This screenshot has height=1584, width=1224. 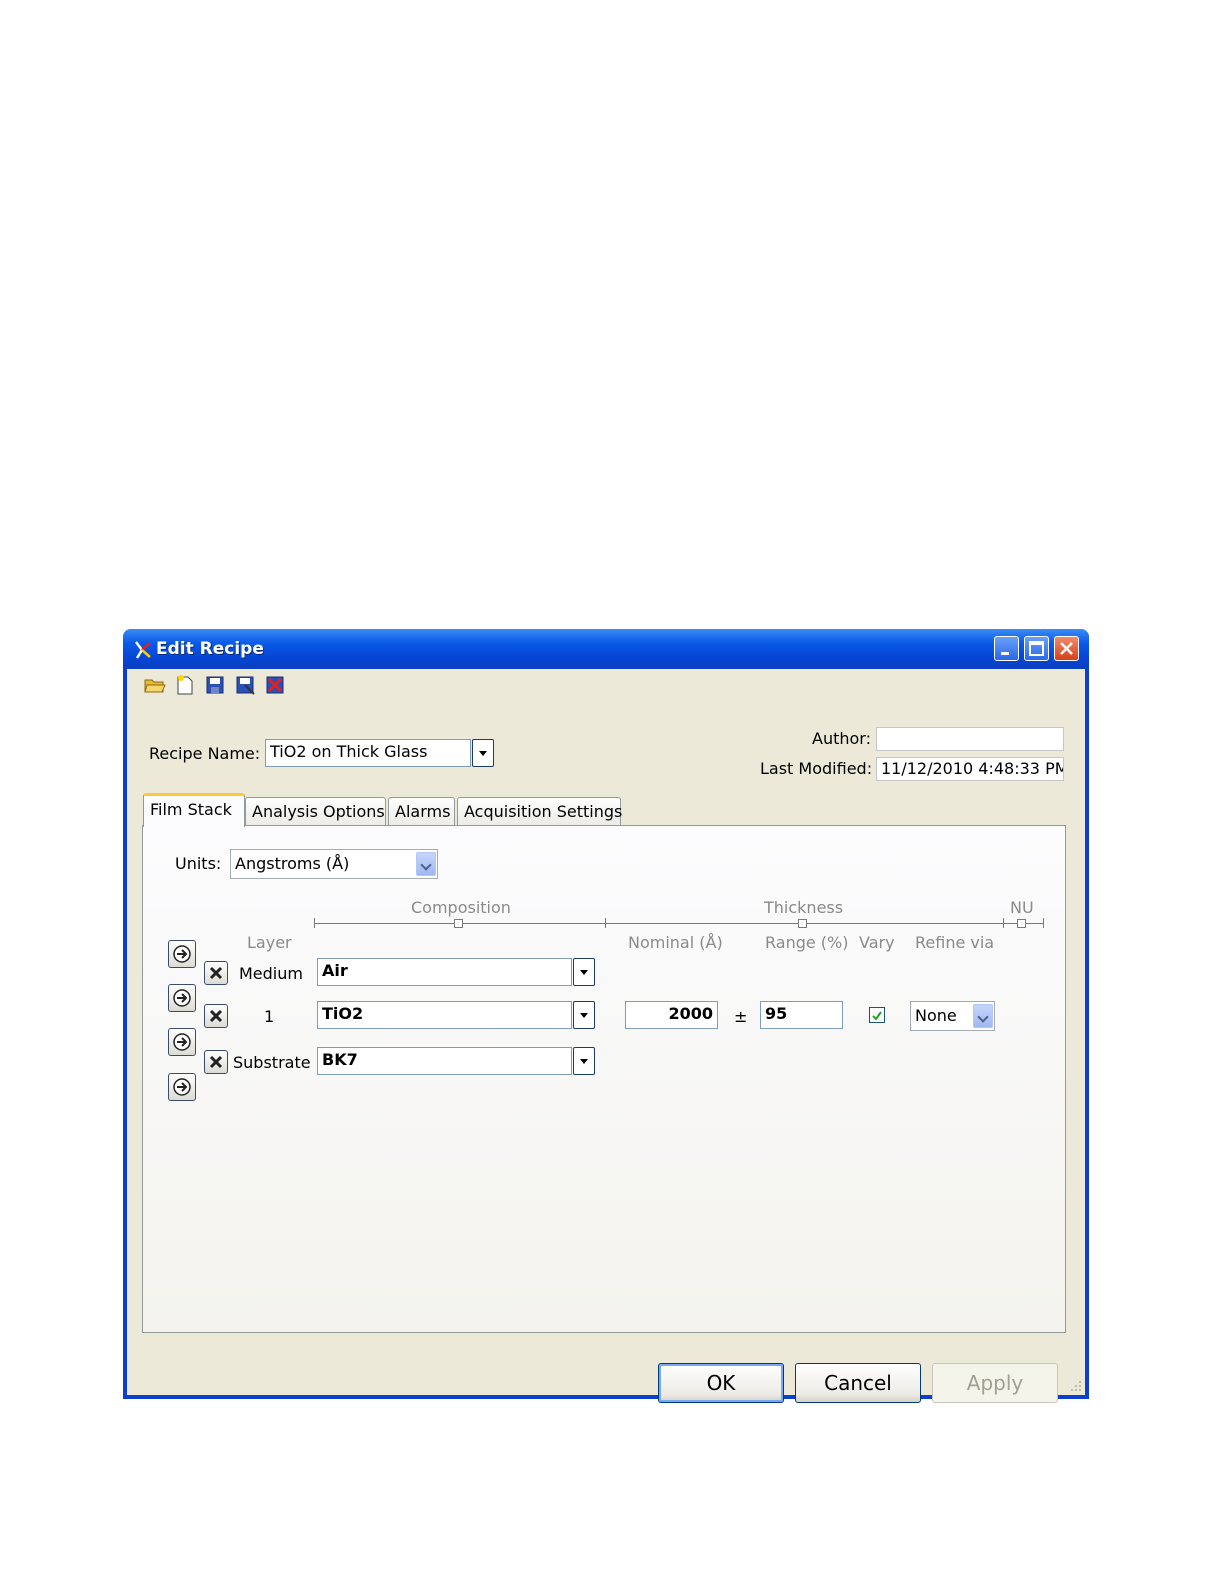 I want to click on units-dropdown-button, so click(x=426, y=864).